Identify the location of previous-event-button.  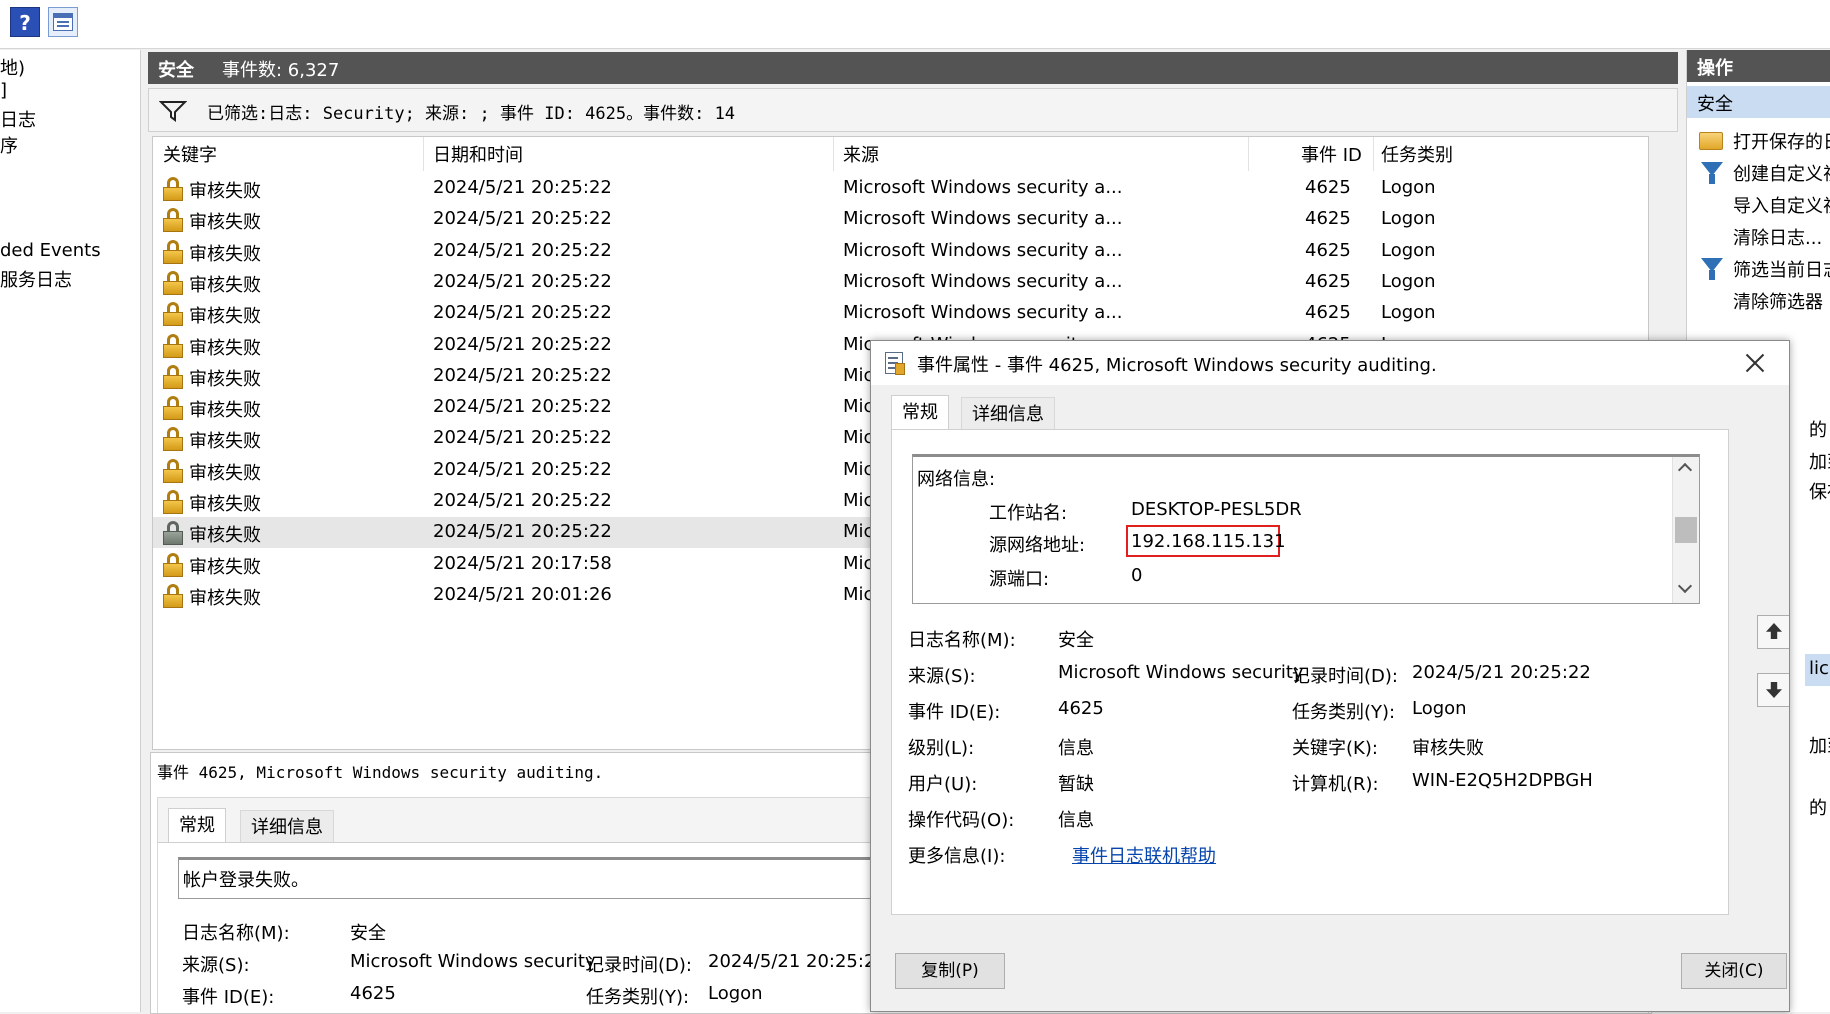
(1773, 632).